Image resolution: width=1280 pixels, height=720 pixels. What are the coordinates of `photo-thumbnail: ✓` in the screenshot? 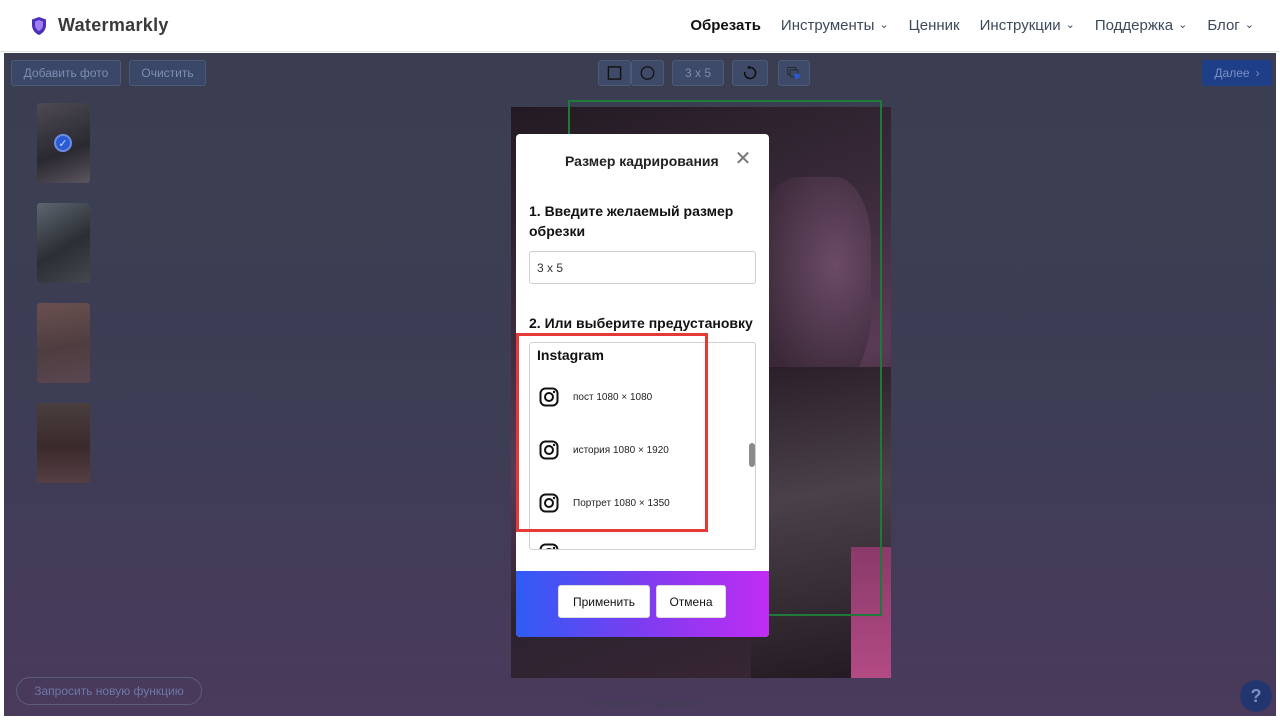 It's located at (63, 143).